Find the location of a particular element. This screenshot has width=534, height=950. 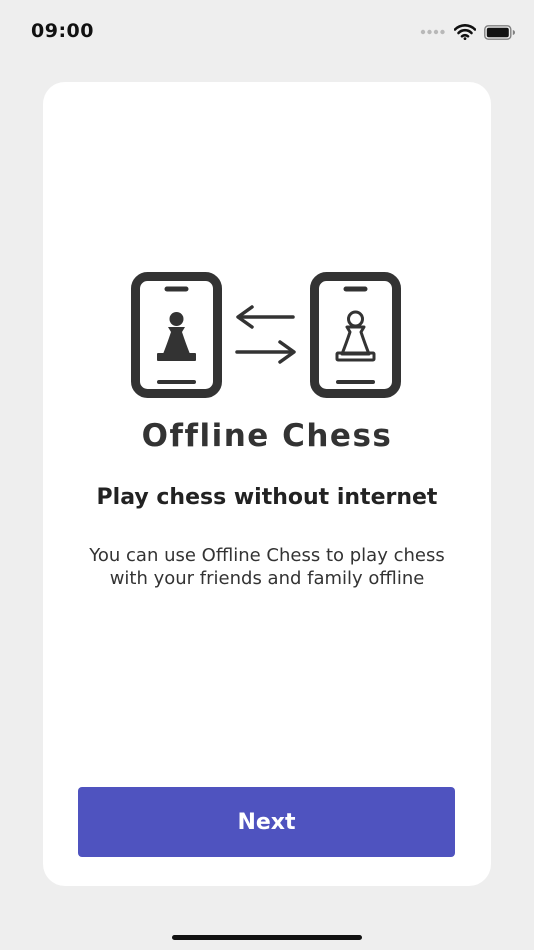

swap-arrows-icon is located at coordinates (265, 334).